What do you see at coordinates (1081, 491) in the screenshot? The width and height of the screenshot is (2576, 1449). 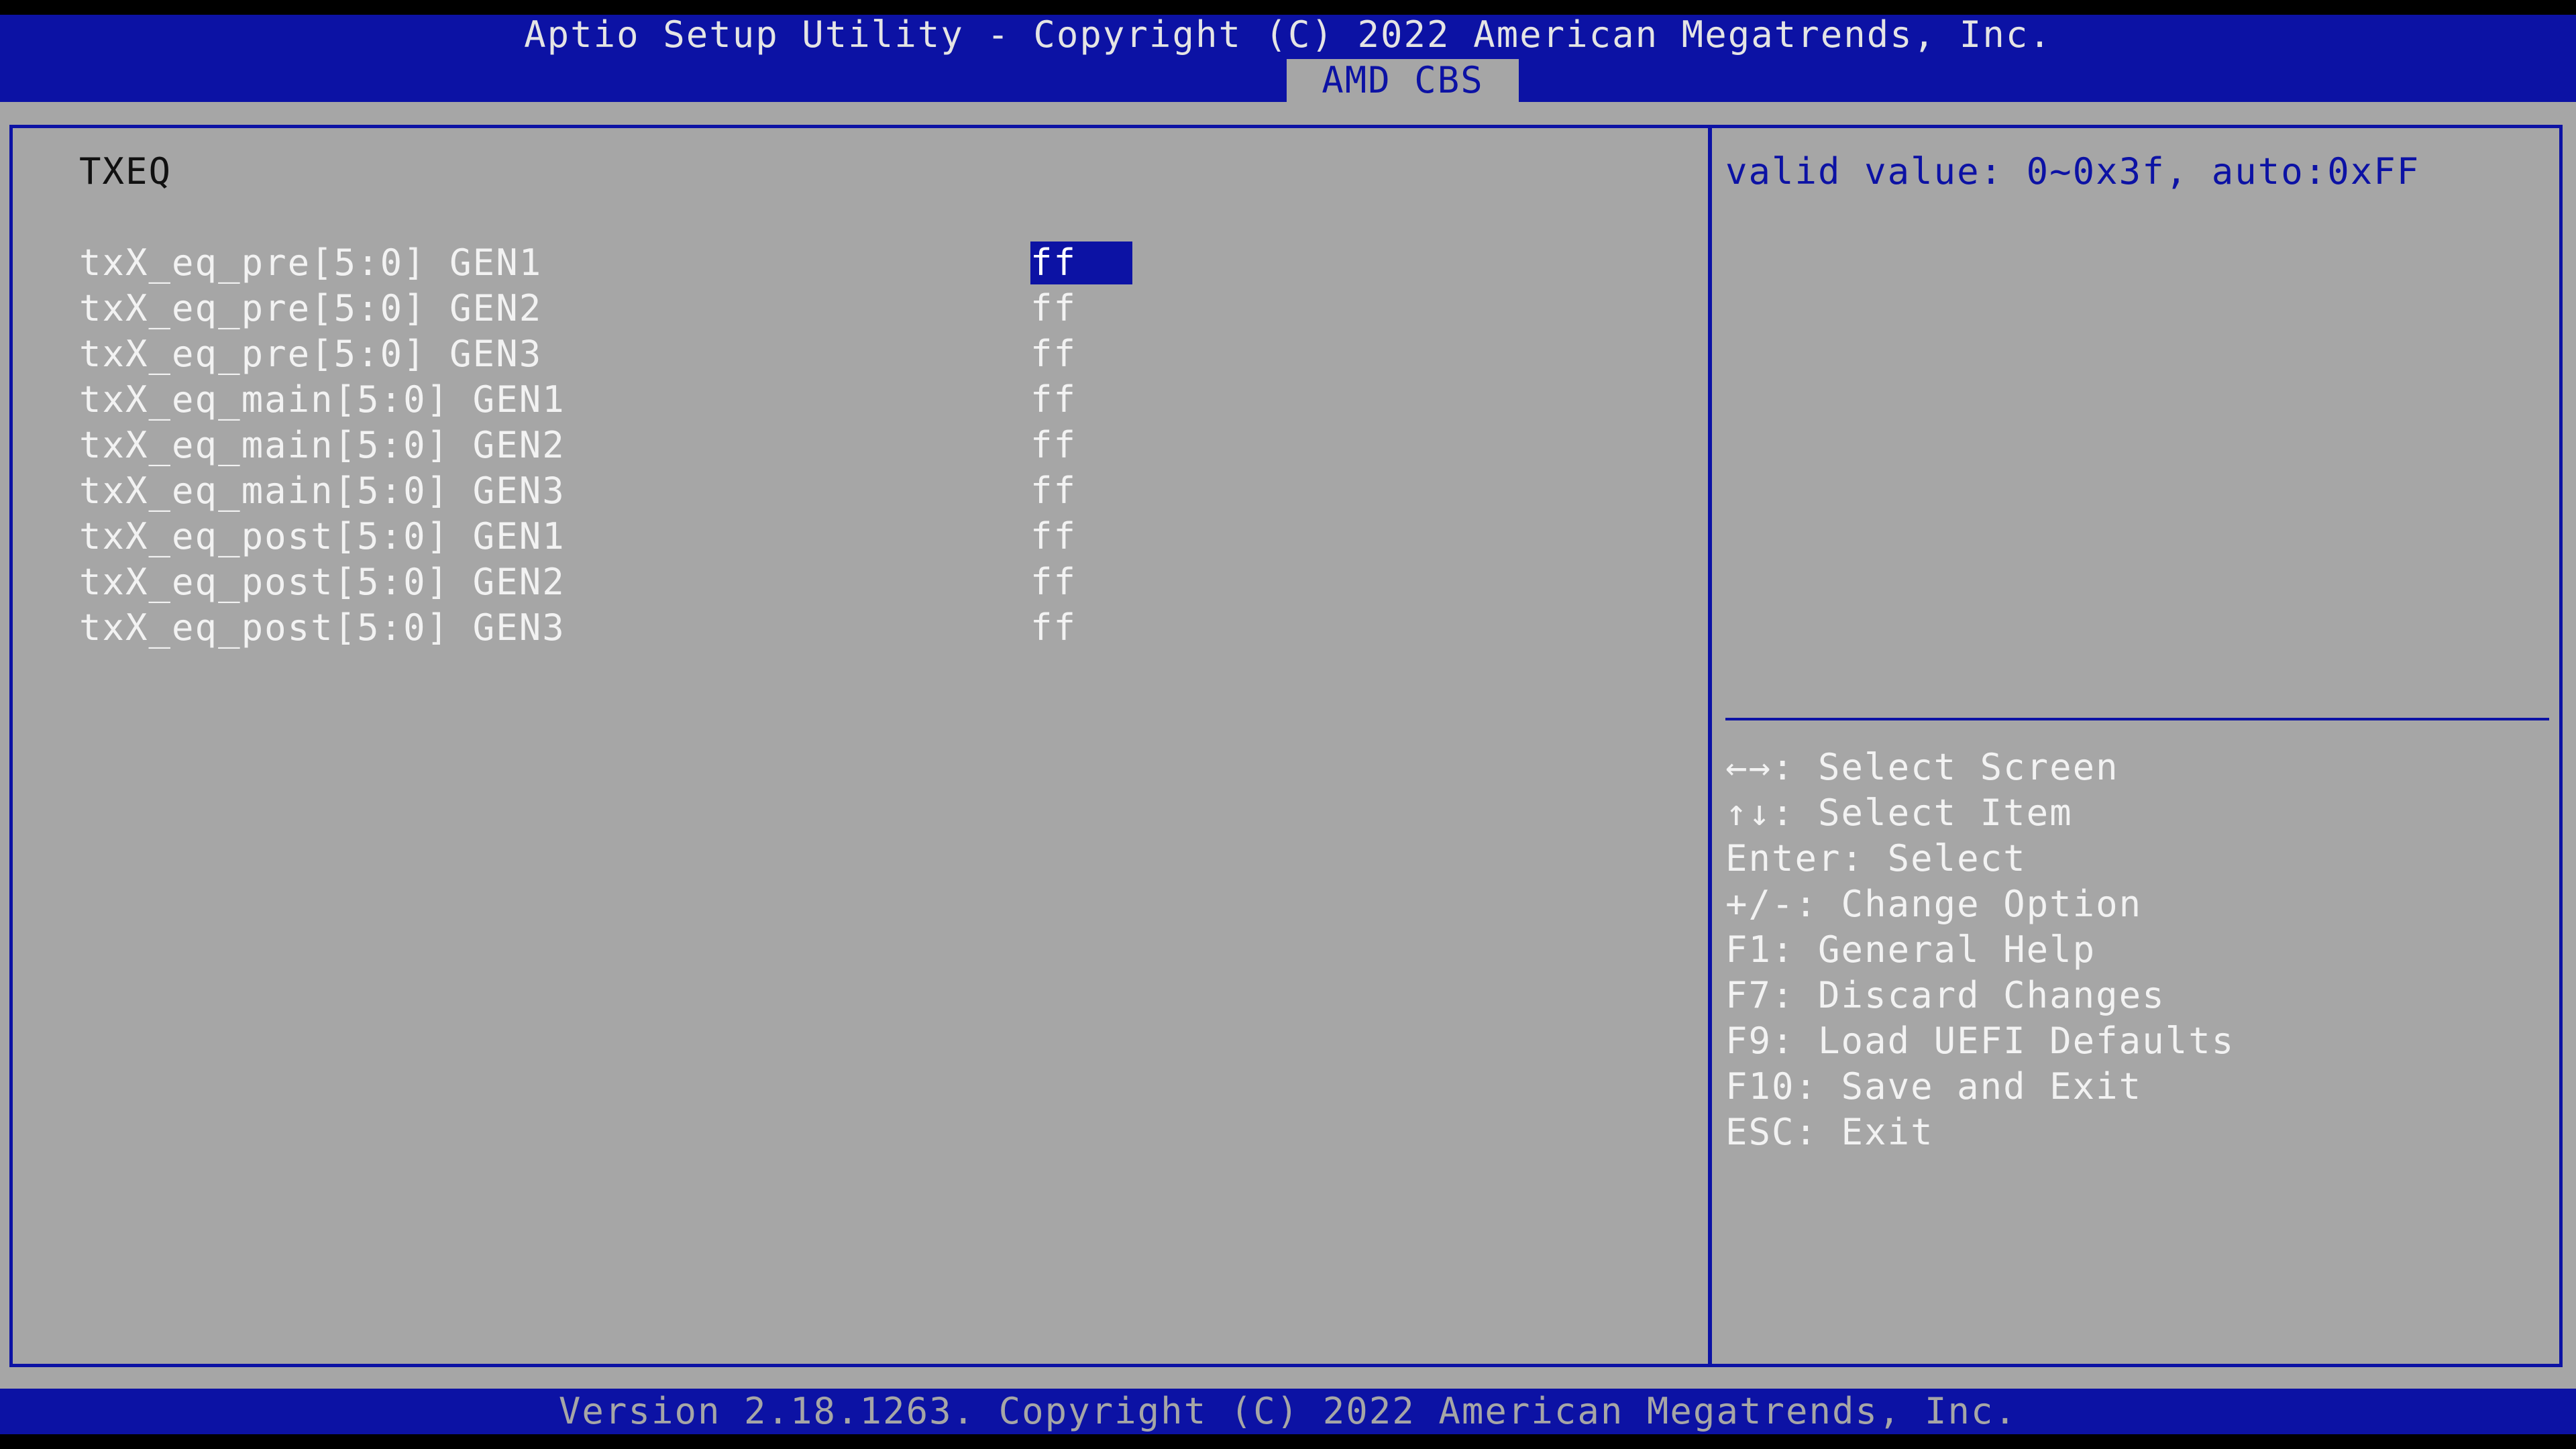 I see `setting-value-eq-main-gen3: ff` at bounding box center [1081, 491].